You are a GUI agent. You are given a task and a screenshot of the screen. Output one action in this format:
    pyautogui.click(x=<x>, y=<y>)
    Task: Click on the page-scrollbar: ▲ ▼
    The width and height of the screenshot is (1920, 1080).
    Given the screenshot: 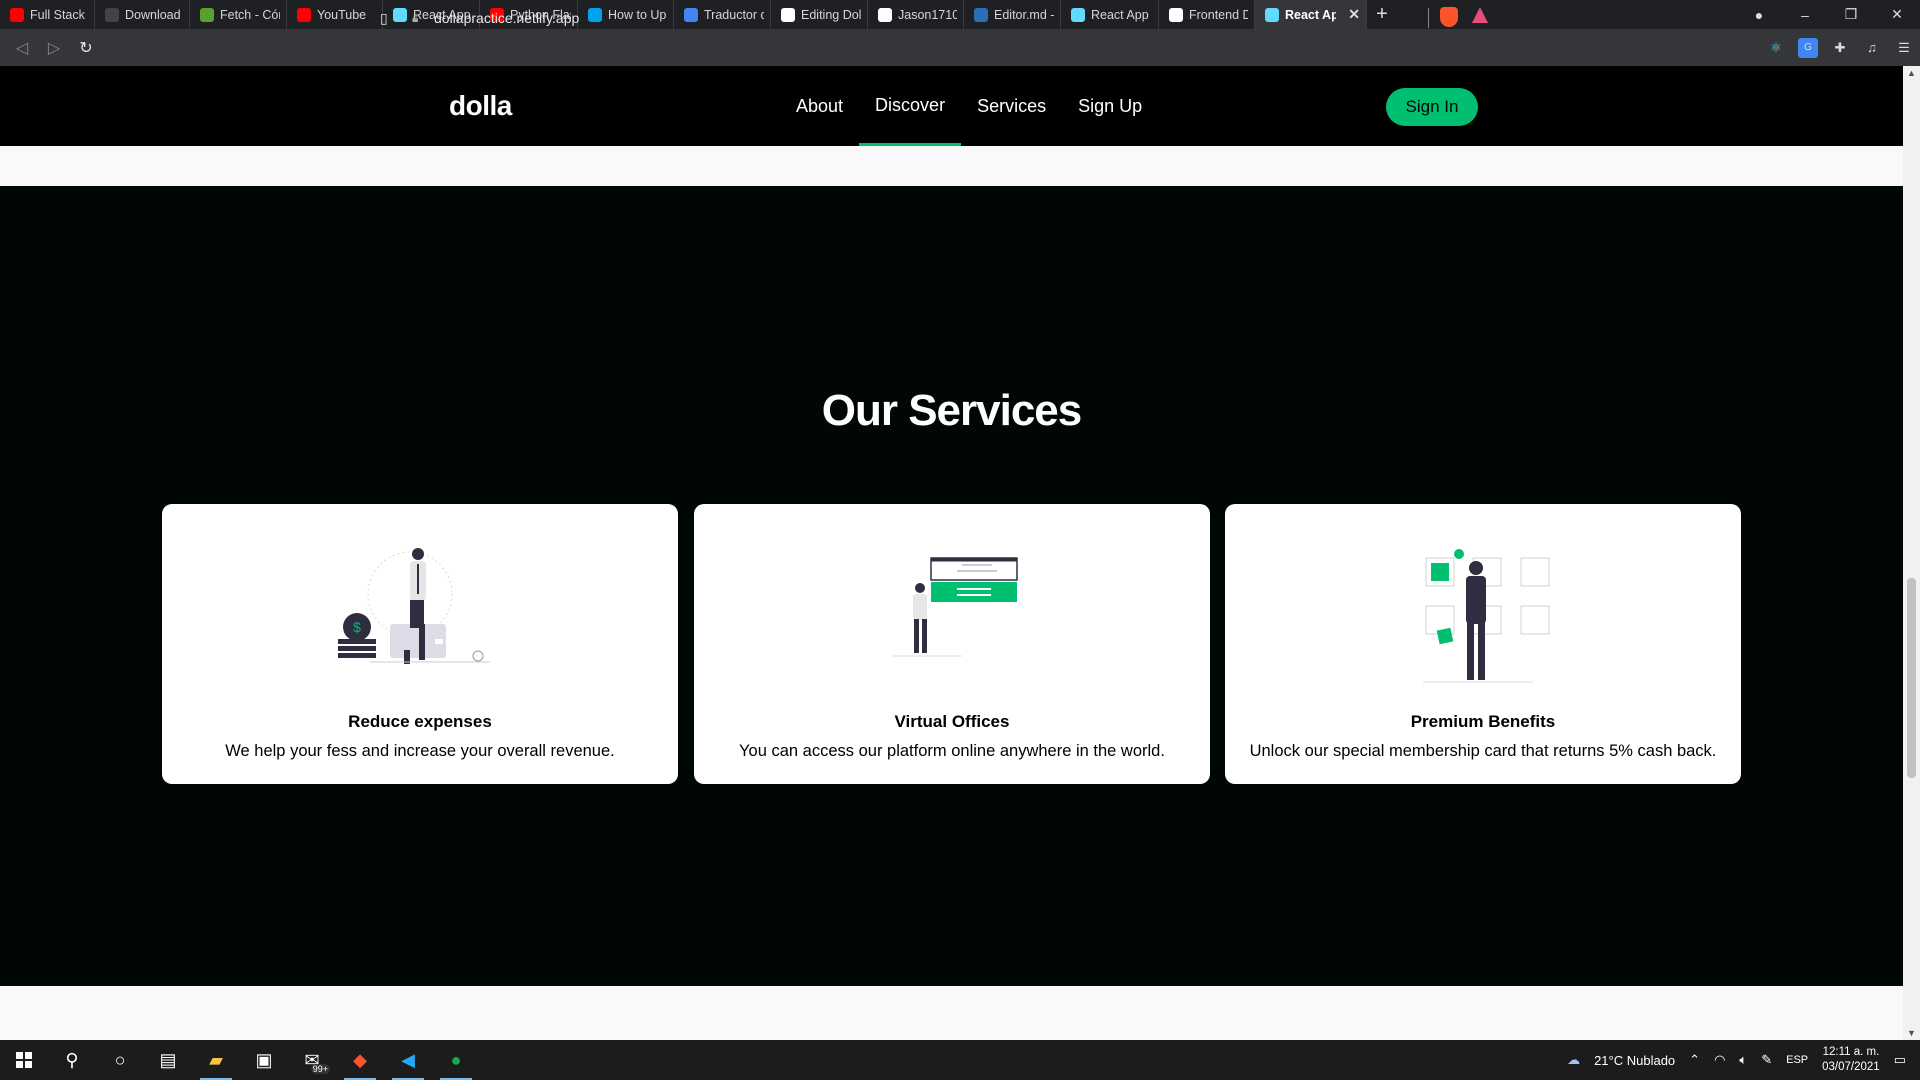 What is the action you would take?
    pyautogui.click(x=1911, y=553)
    